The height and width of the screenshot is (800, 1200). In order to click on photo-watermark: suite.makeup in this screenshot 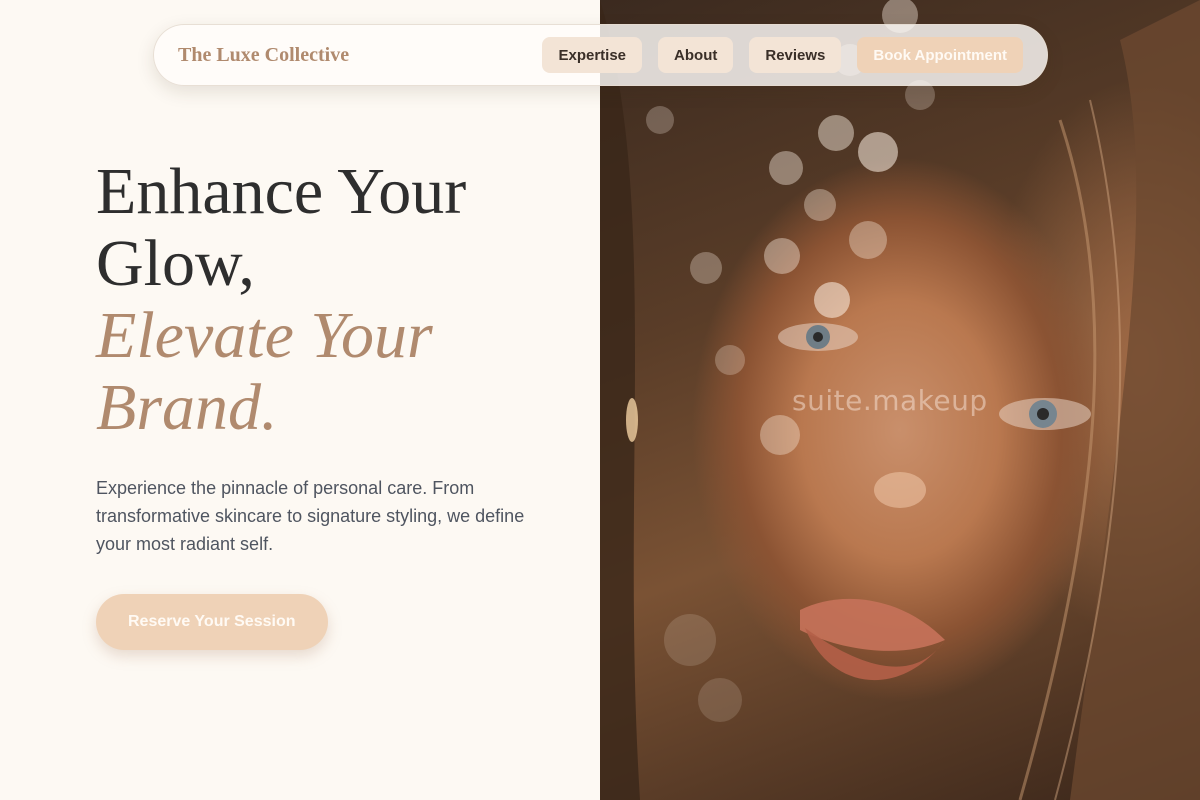, I will do `click(890, 400)`.